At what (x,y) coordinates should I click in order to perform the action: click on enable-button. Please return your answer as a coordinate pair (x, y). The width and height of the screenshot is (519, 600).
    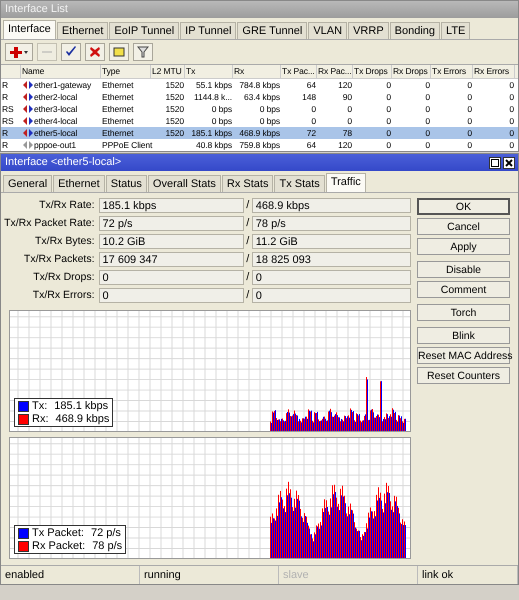
    Looking at the image, I should click on (71, 52).